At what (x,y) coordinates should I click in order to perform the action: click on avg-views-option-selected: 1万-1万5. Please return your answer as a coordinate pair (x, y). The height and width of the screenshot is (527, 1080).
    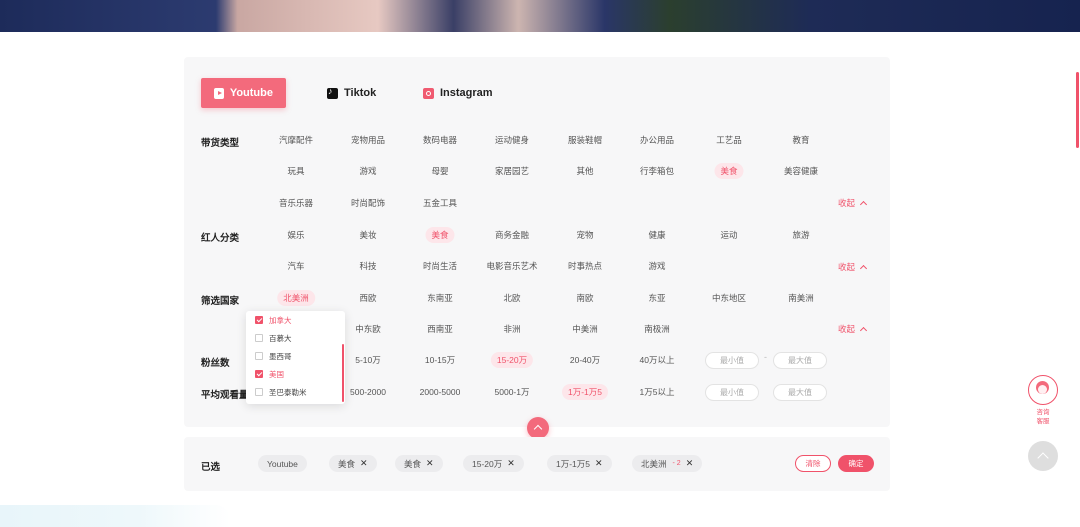
    Looking at the image, I should click on (585, 392).